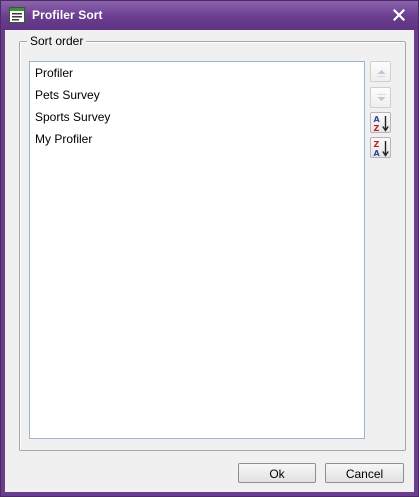 This screenshot has width=419, height=497. What do you see at coordinates (17, 15) in the screenshot?
I see `list-window-icon` at bounding box center [17, 15].